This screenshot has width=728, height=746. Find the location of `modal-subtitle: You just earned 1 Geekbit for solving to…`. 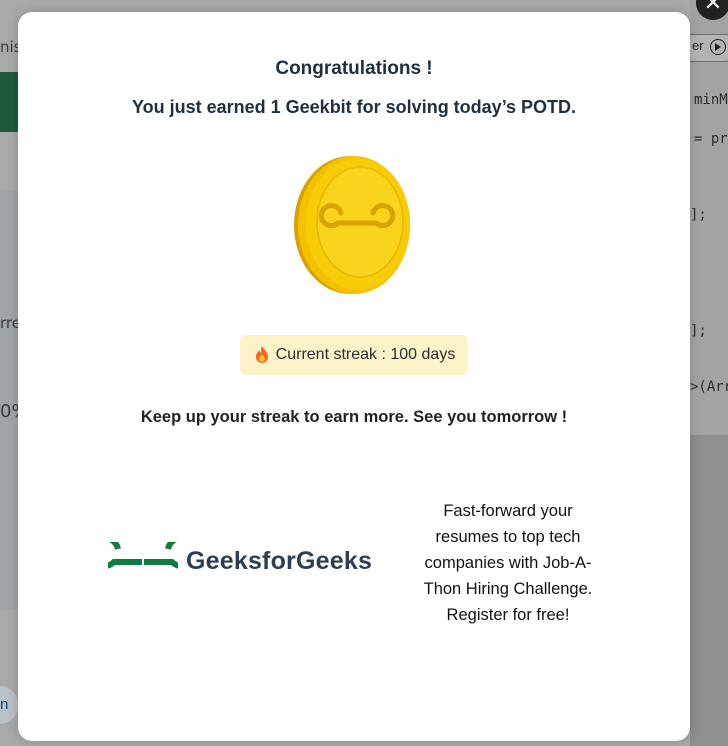

modal-subtitle: You just earned 1 Geekbit for solving to… is located at coordinates (354, 107).